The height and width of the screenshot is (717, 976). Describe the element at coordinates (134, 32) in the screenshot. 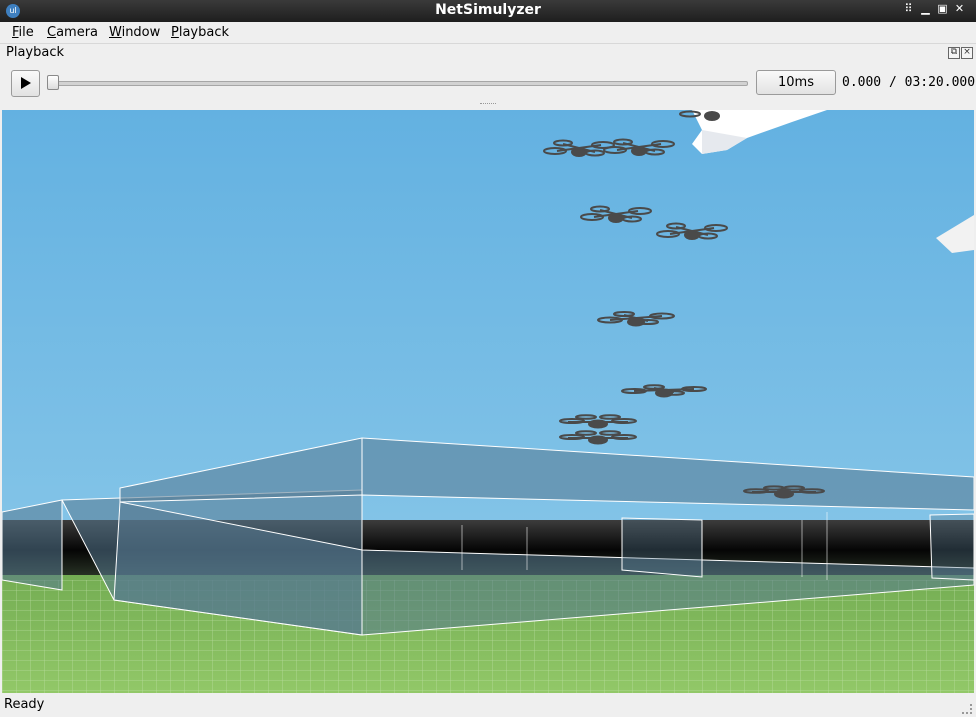

I see `menu-window: Window` at that location.